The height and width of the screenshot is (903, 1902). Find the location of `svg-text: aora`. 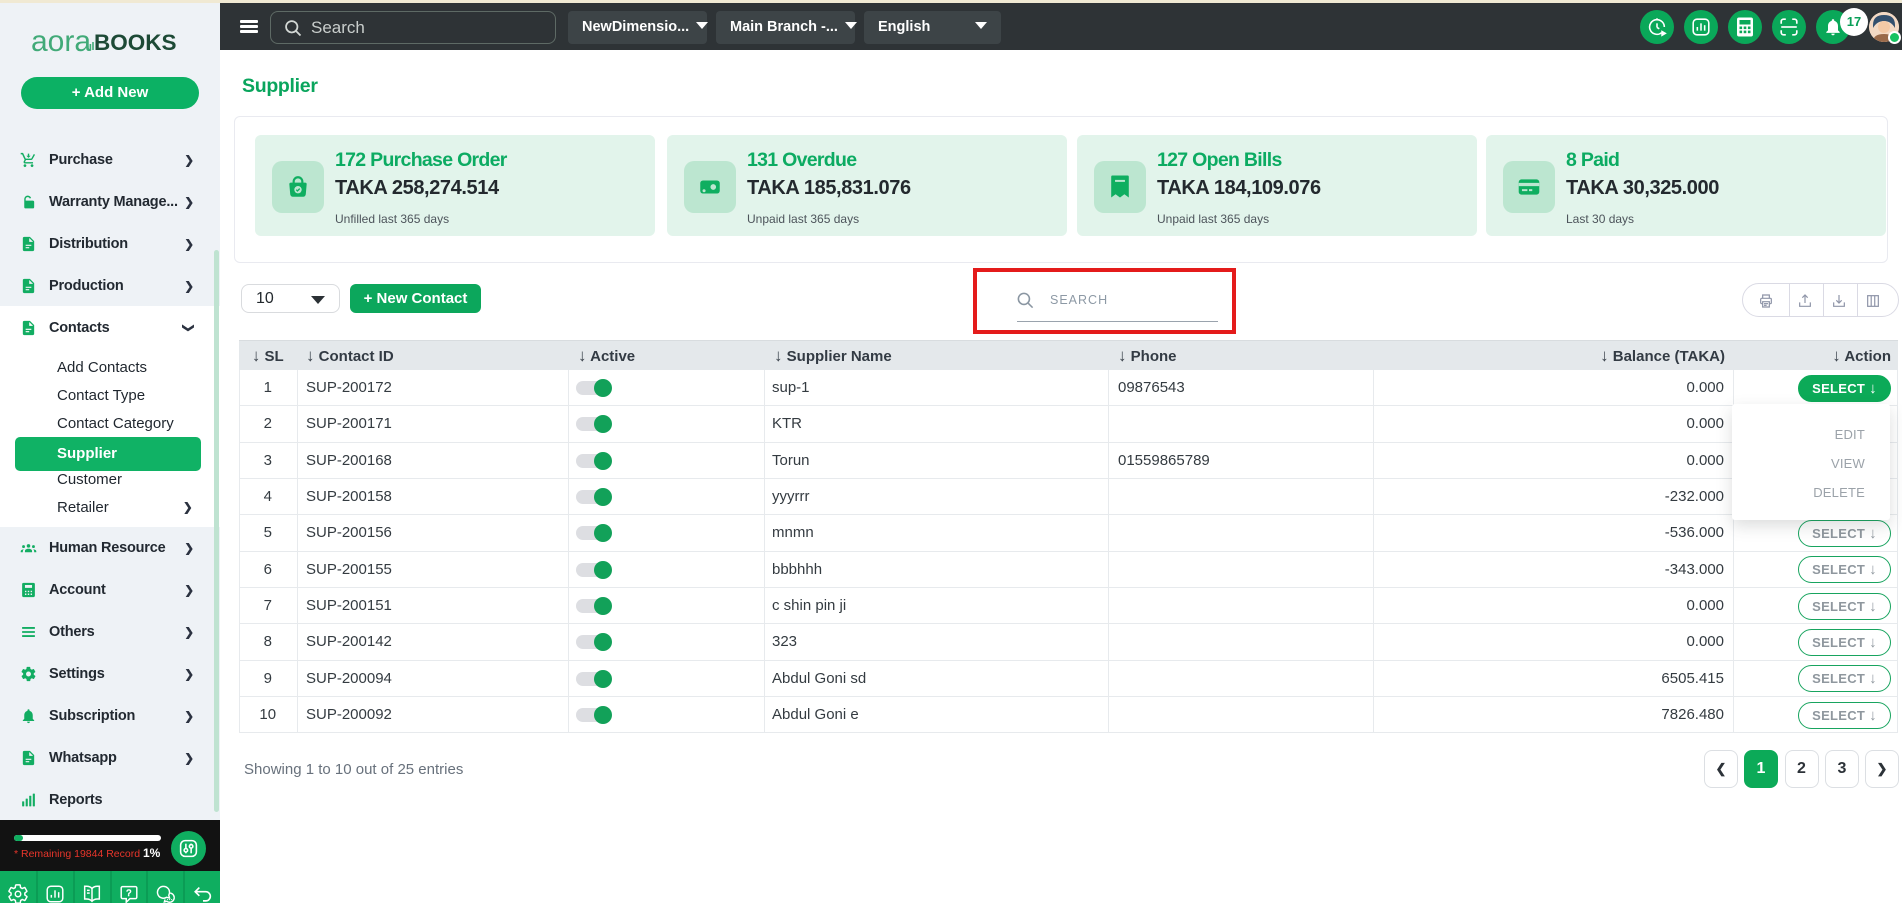

svg-text: aora is located at coordinates (61, 44).